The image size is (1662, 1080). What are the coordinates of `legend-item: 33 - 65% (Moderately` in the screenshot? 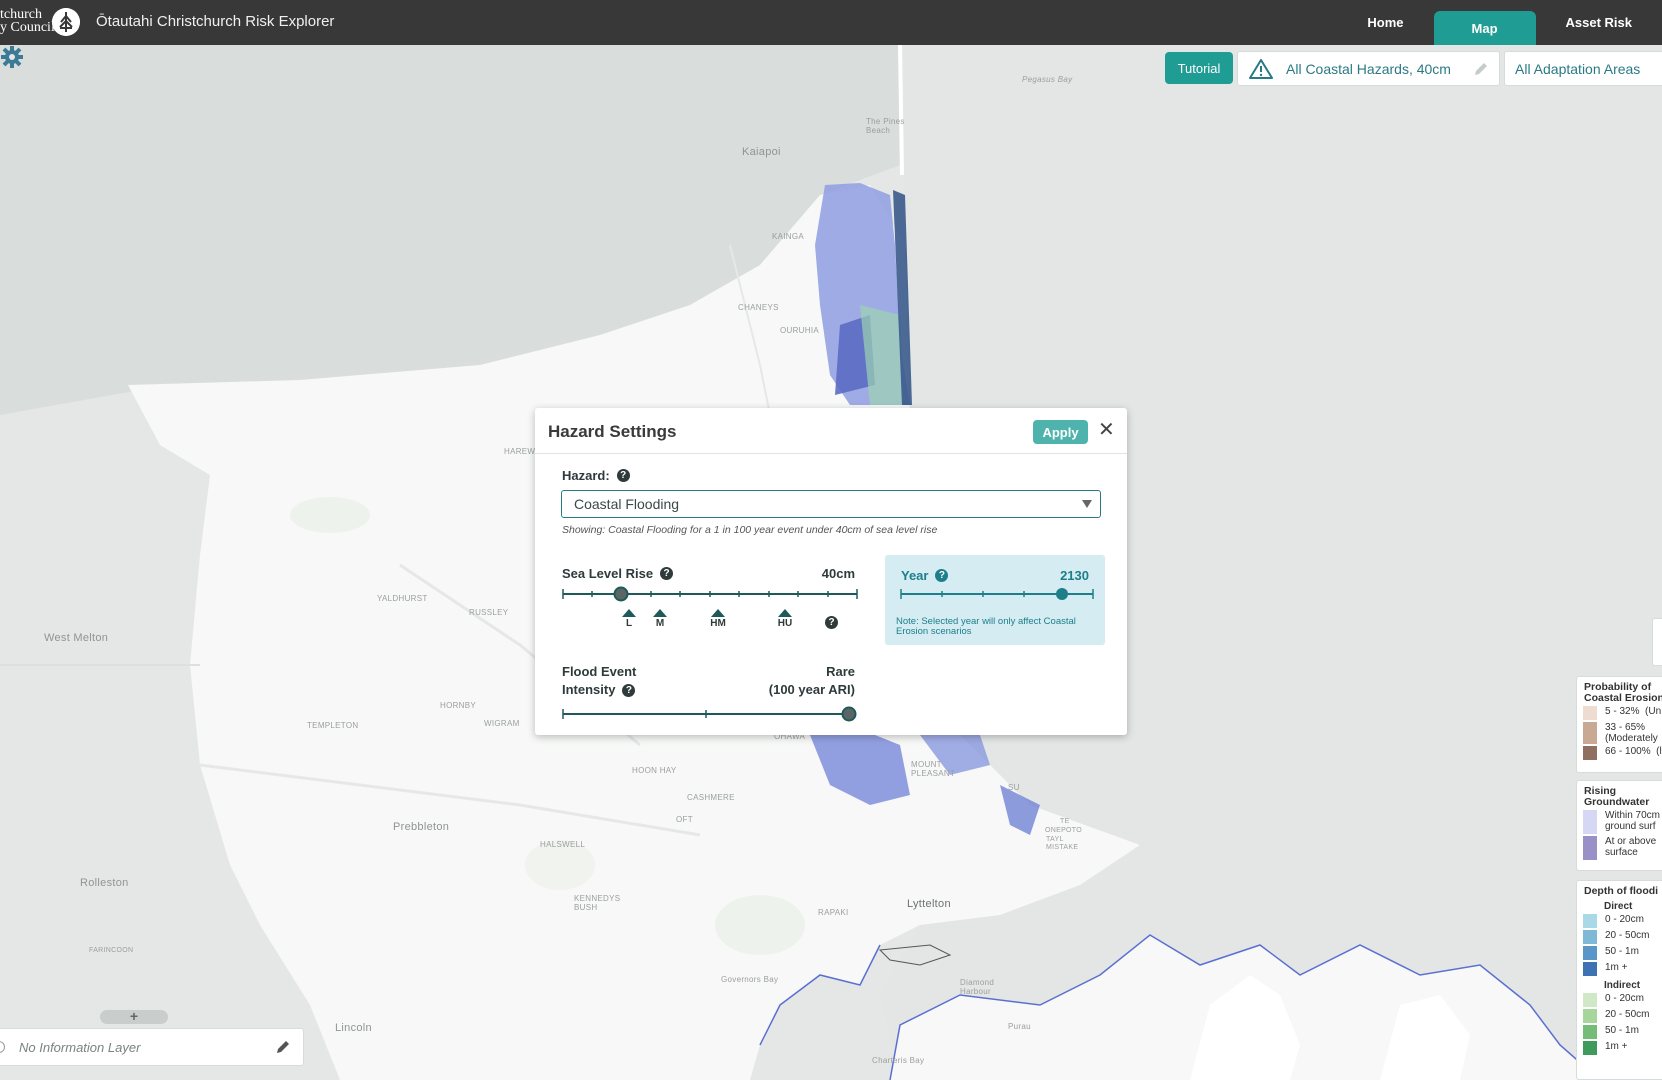 It's located at (1622, 733).